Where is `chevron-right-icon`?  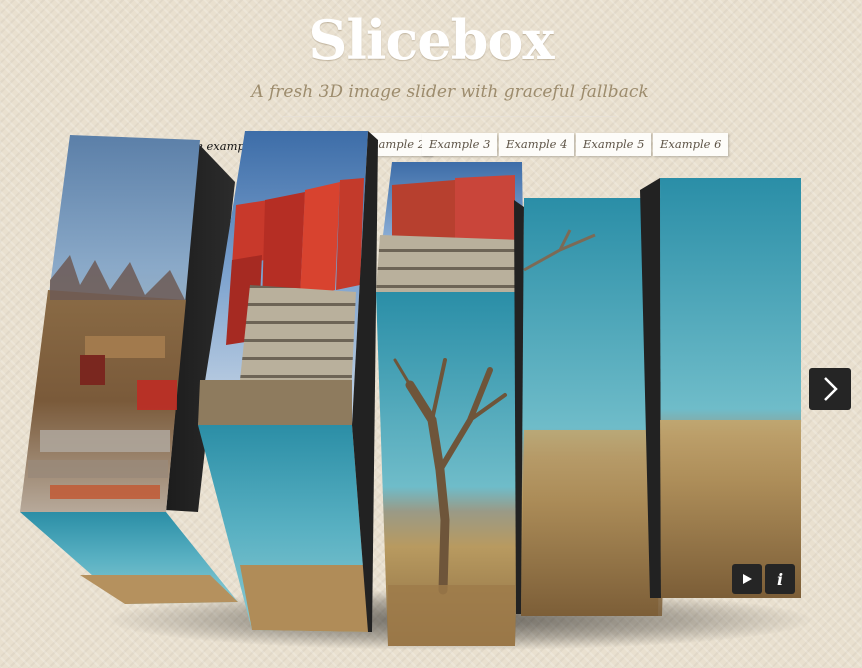 chevron-right-icon is located at coordinates (831, 389).